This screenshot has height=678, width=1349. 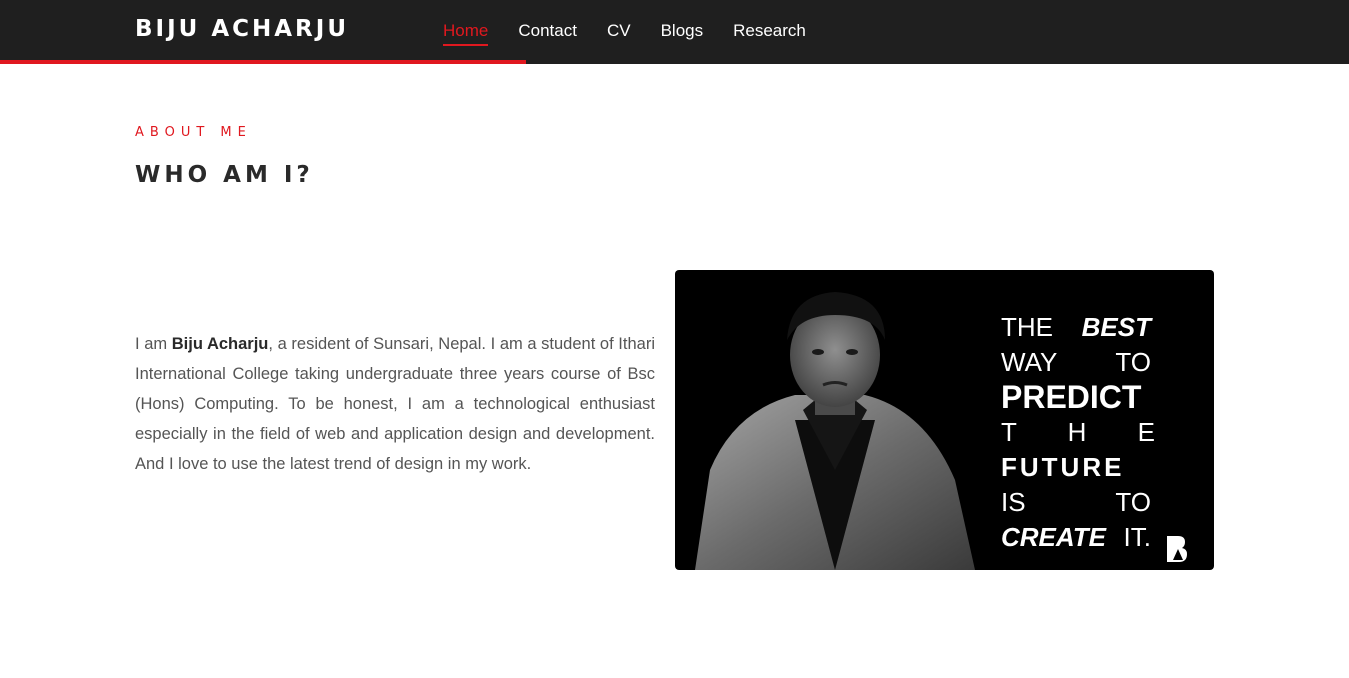 I want to click on quote-word: BEST, so click(x=1116, y=327).